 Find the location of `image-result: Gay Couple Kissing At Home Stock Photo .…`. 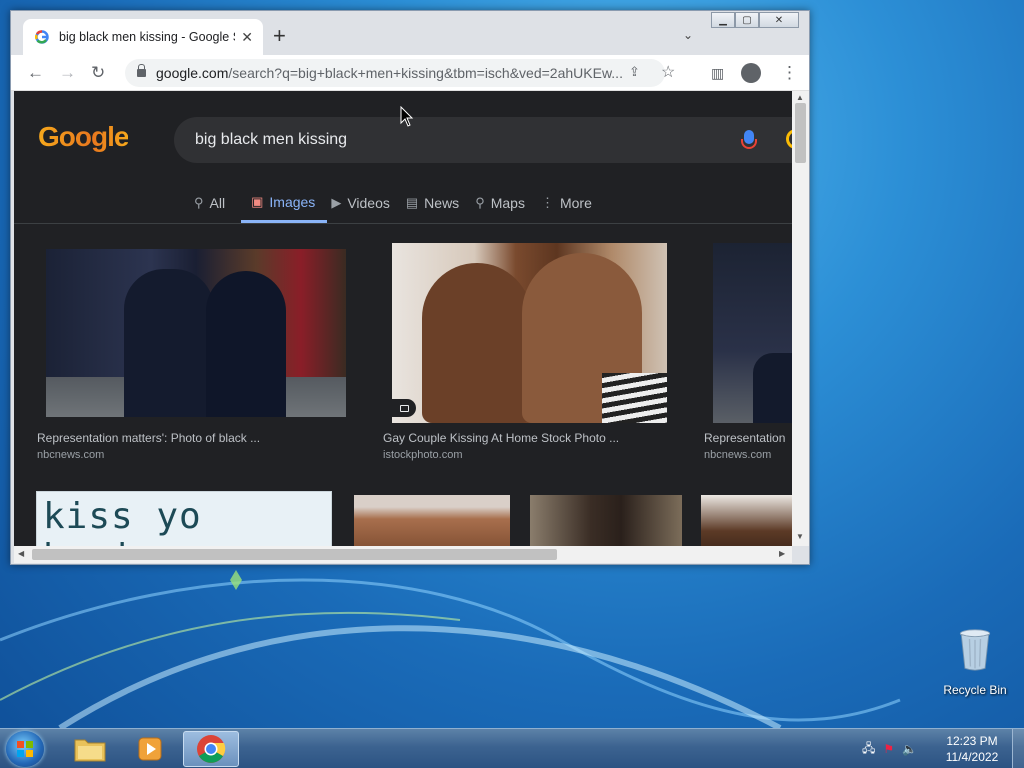

image-result: Gay Couple Kissing At Home Stock Photo .… is located at coordinates (520, 358).